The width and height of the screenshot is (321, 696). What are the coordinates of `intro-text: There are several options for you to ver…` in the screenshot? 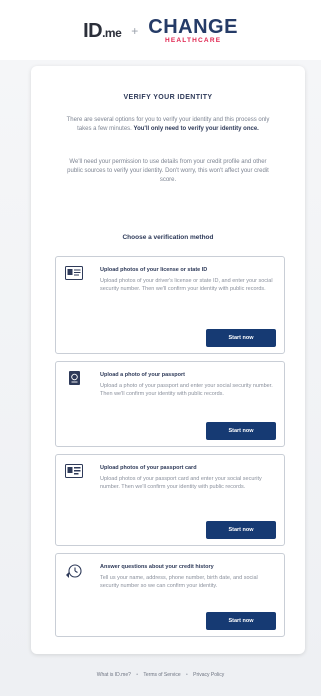 It's located at (168, 125).